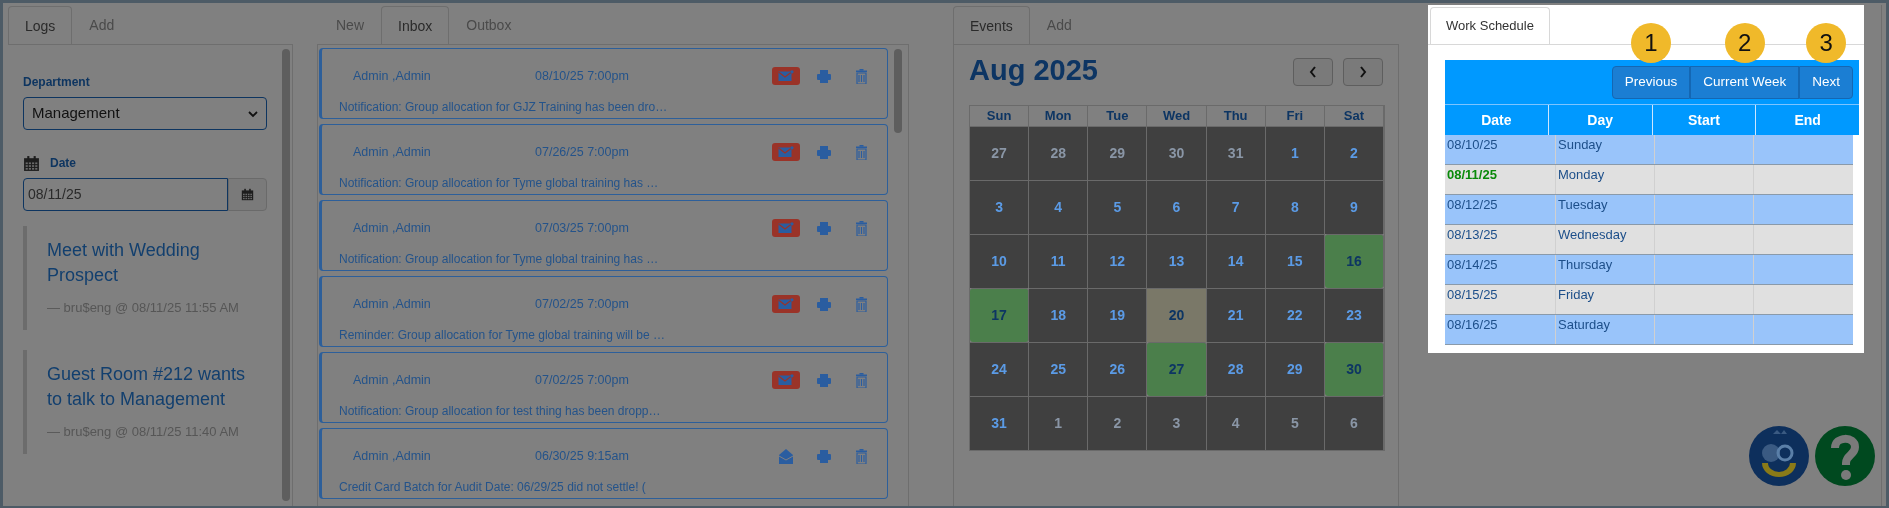 The width and height of the screenshot is (1889, 508). What do you see at coordinates (582, 228) in the screenshot?
I see `message-time: 07/03/25 7:00pm` at bounding box center [582, 228].